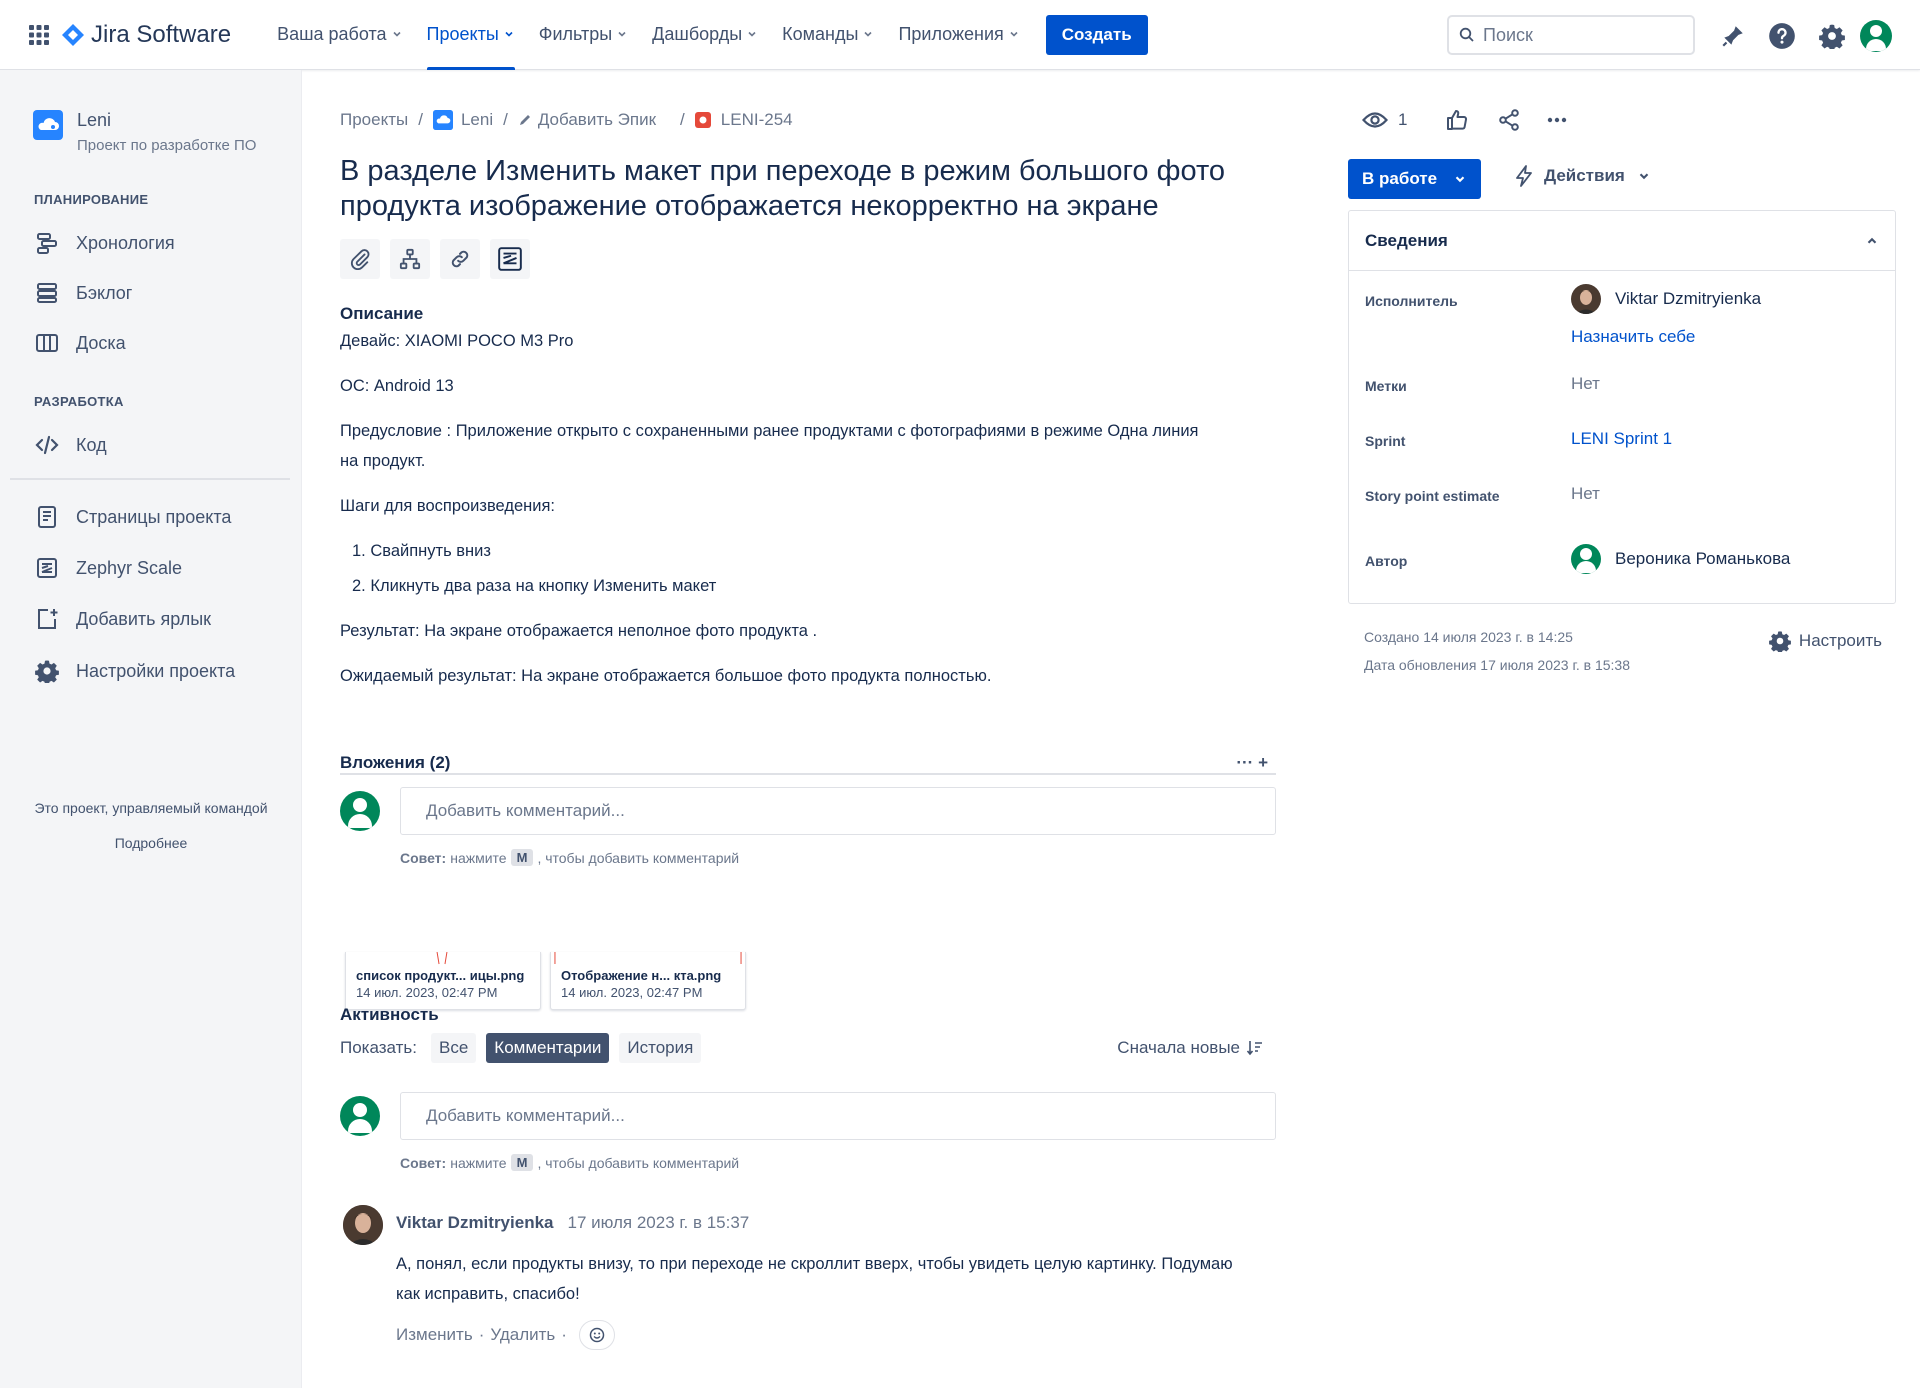  I want to click on chevron-up-icon, so click(1872, 241).